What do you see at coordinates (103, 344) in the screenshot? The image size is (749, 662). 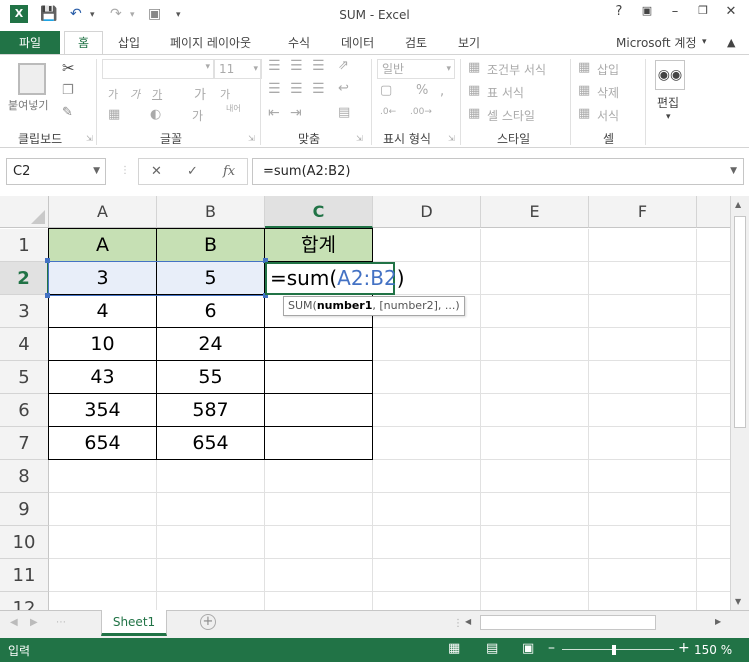 I see `cell-a4: 10` at bounding box center [103, 344].